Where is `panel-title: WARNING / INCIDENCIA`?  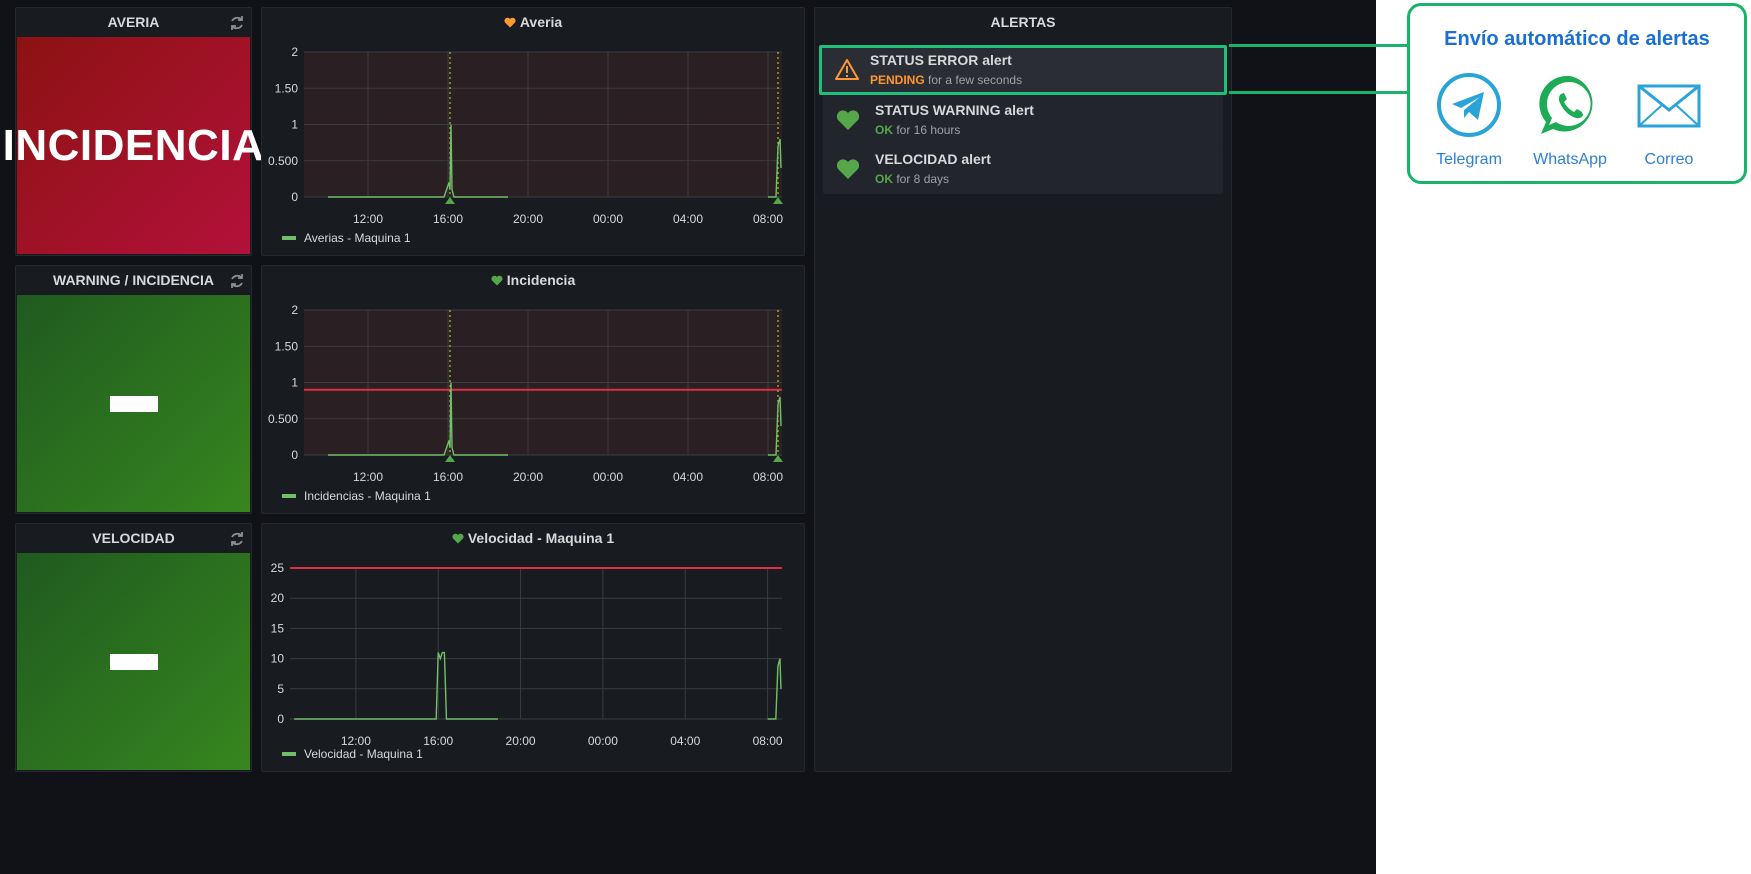
panel-title: WARNING / INCIDENCIA is located at coordinates (133, 280).